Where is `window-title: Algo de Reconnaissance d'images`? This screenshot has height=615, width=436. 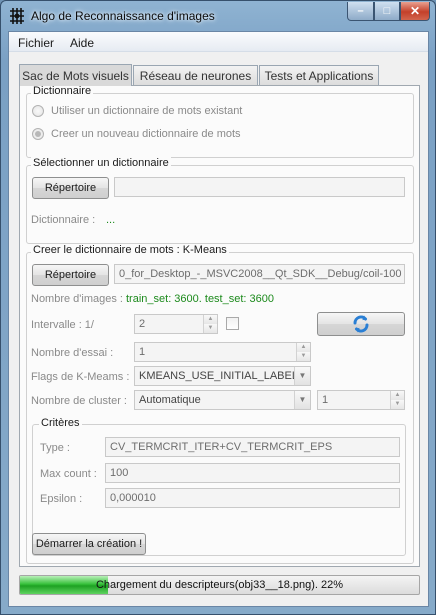
window-title: Algo de Reconnaissance d'images is located at coordinates (123, 16).